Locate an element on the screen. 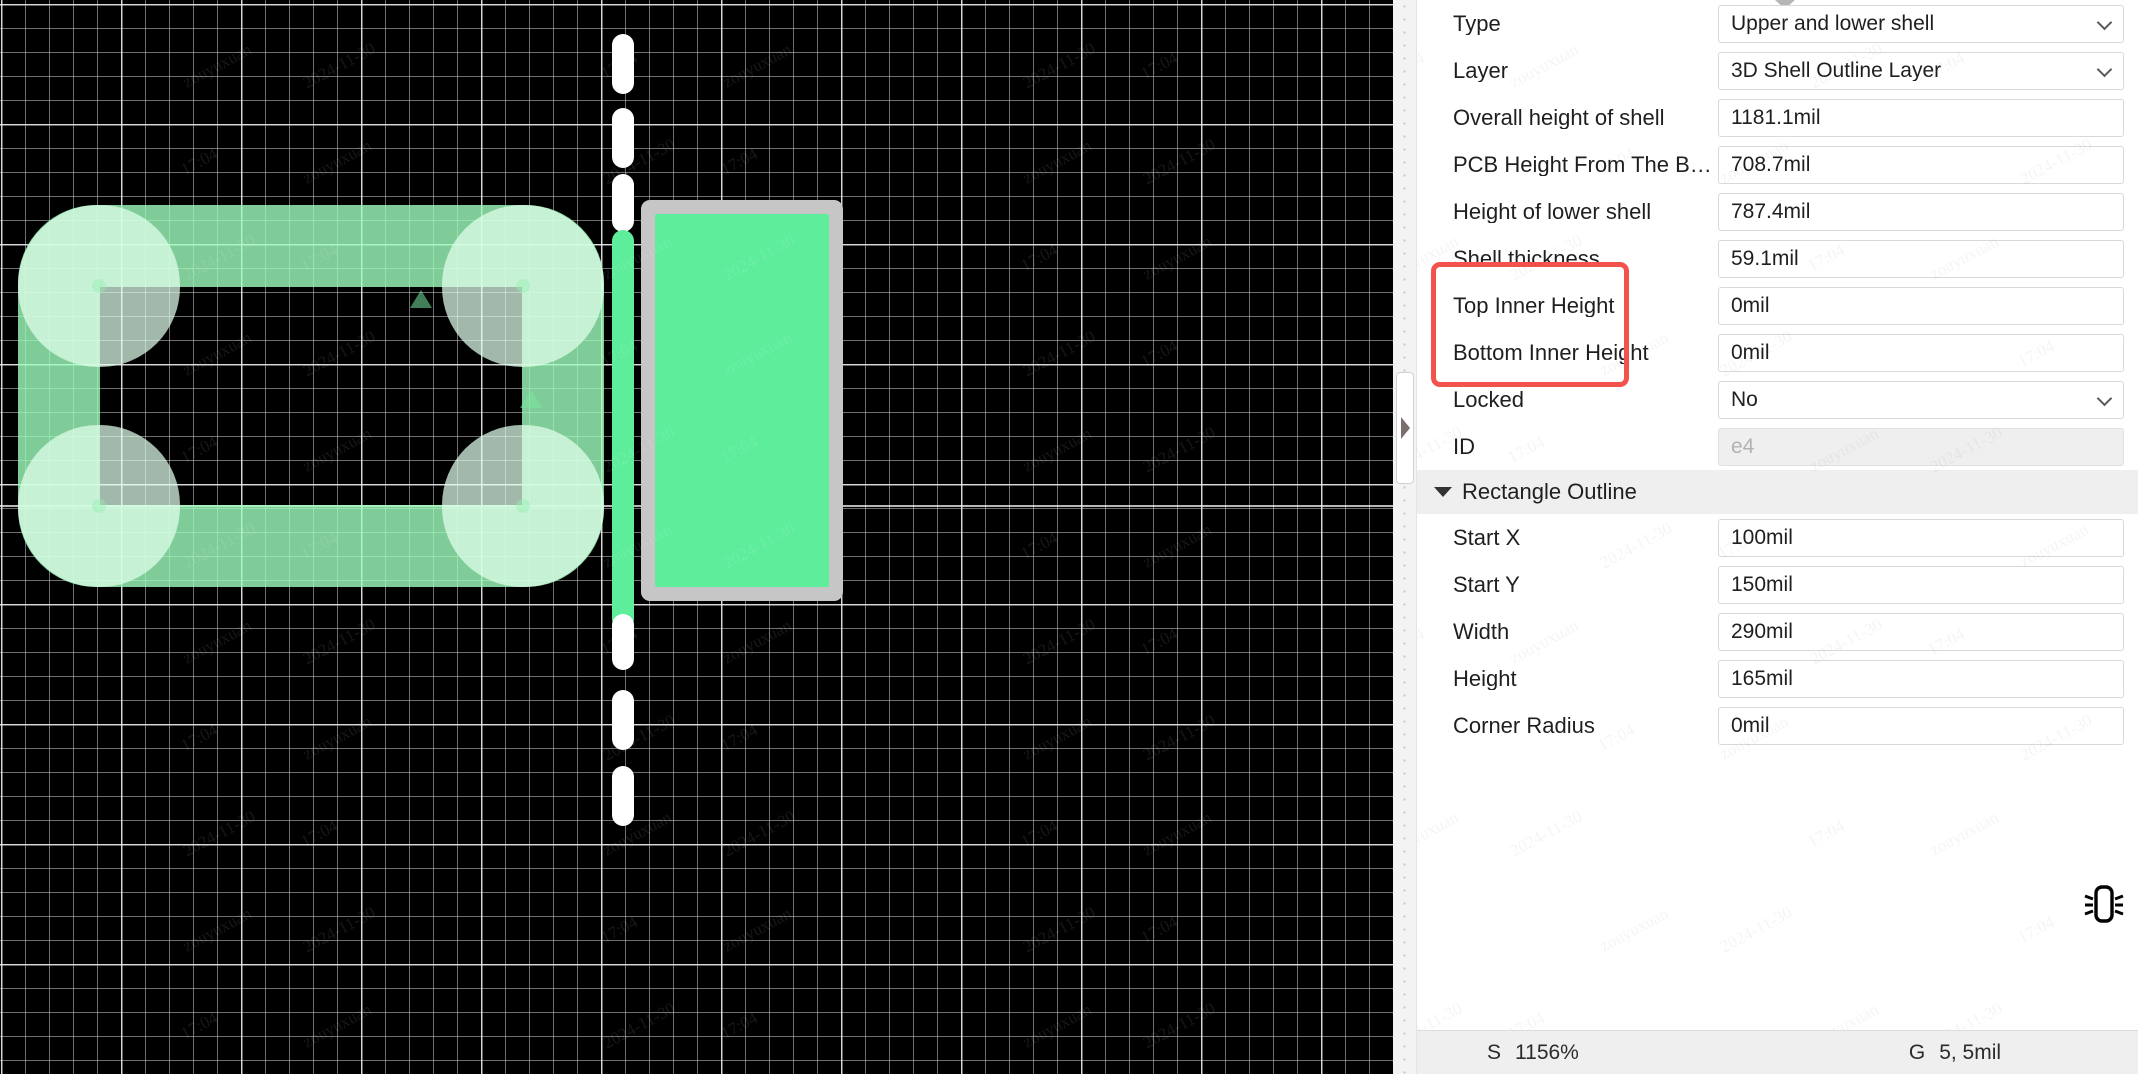  property-value: 165mil is located at coordinates (1762, 678).